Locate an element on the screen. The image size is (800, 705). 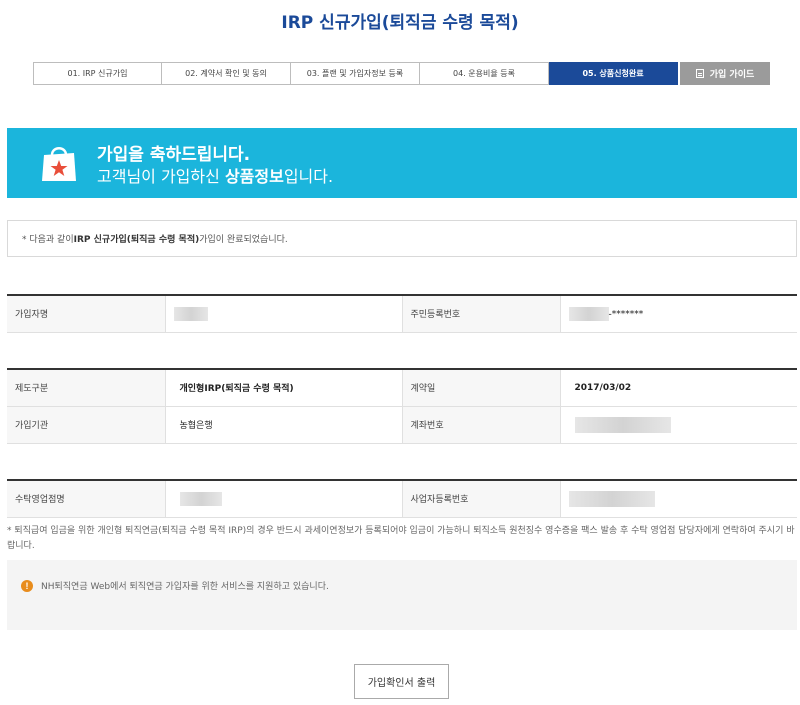
shopping-bag-star-icon is located at coordinates (59, 164).